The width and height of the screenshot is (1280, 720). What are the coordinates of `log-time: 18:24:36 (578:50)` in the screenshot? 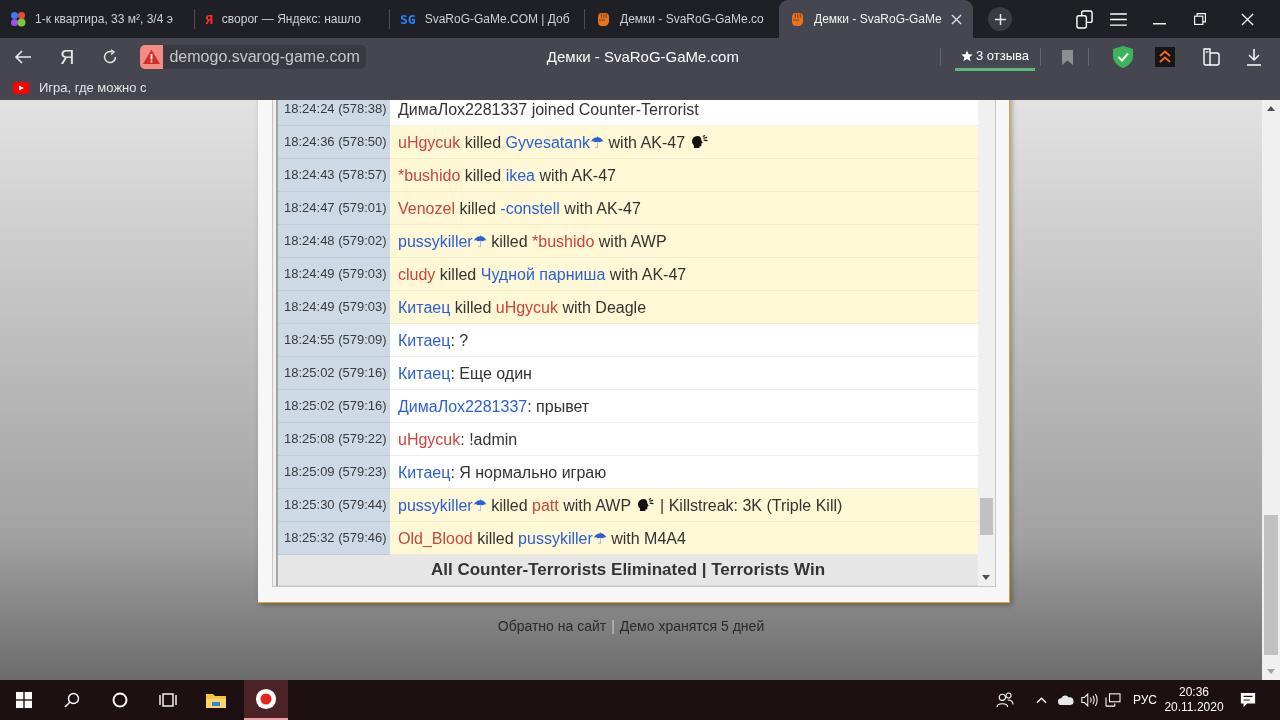 It's located at (335, 142).